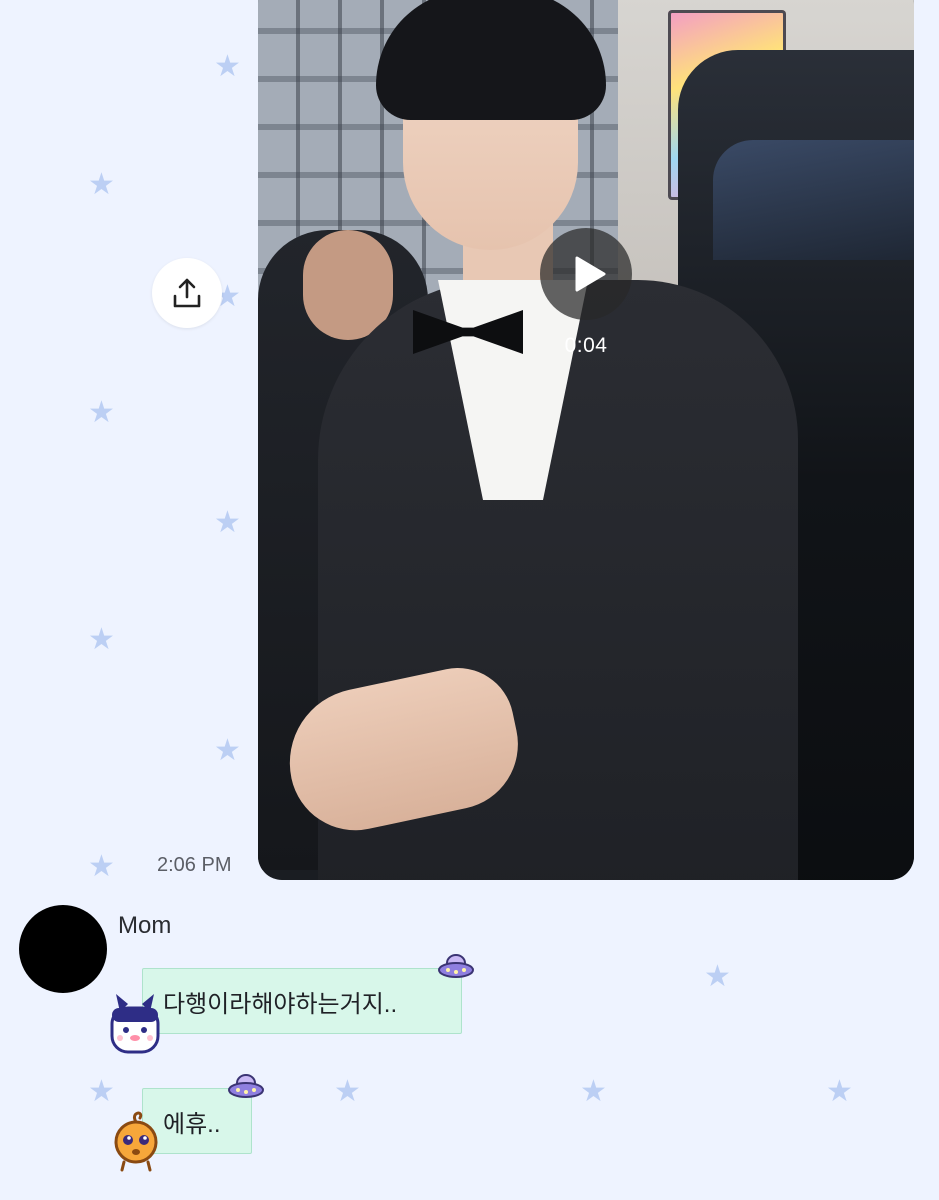 The width and height of the screenshot is (939, 1200). Describe the element at coordinates (280, 1004) in the screenshot. I see `message-text: 다행이라해야하는거지..` at that location.